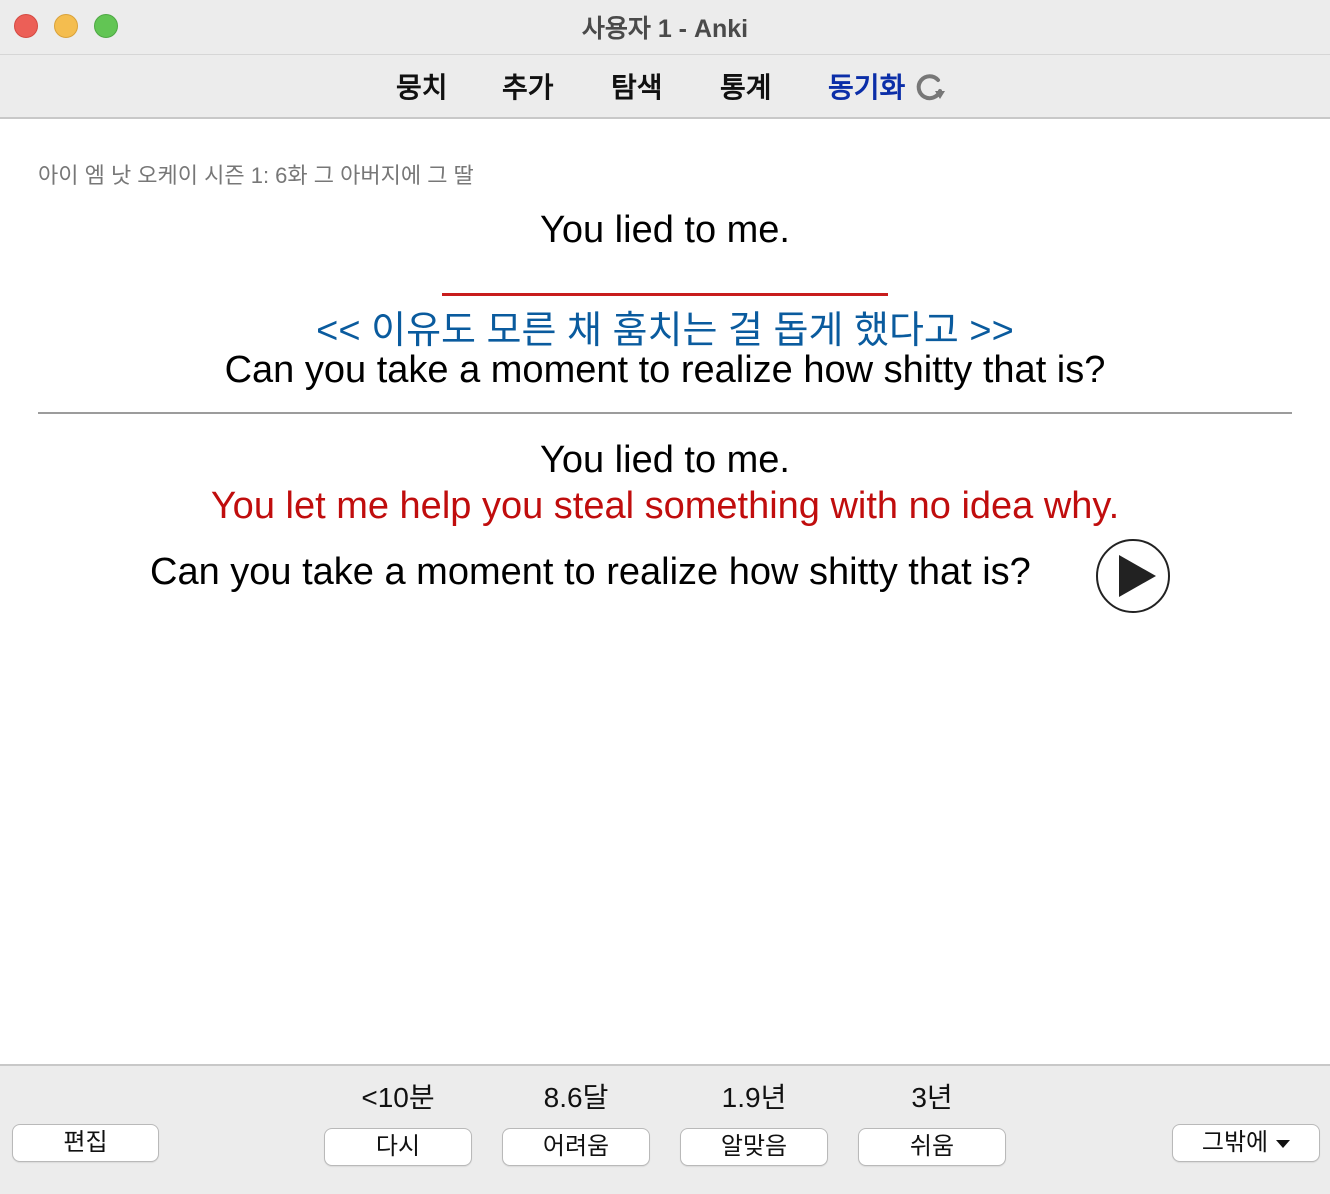  Describe the element at coordinates (932, 1147) in the screenshot. I see `easy-button: 쉬움` at that location.